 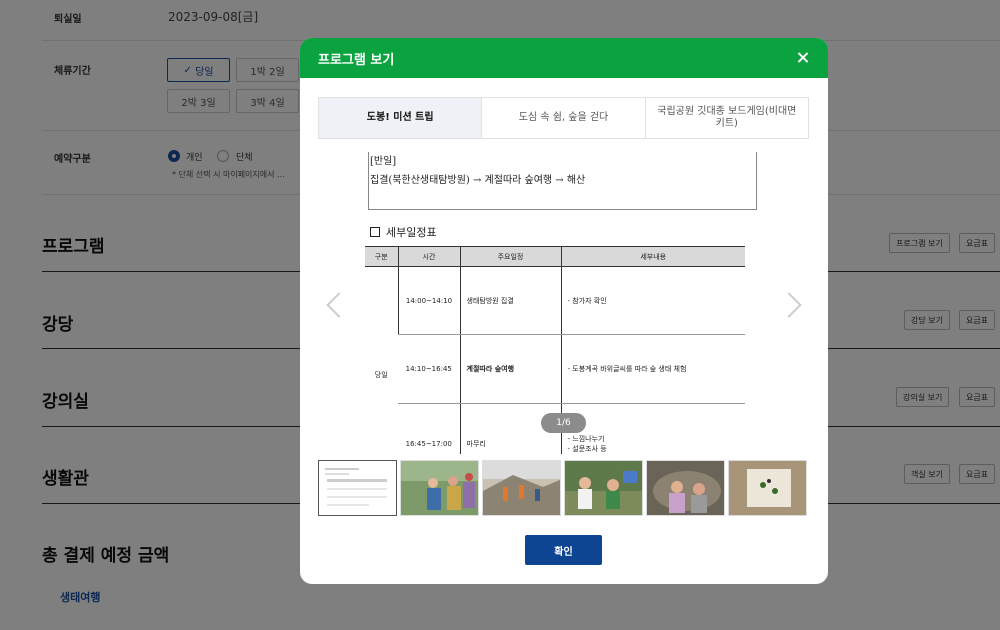 What do you see at coordinates (564, 58) in the screenshot?
I see `modal-header: 프로그램 보기` at bounding box center [564, 58].